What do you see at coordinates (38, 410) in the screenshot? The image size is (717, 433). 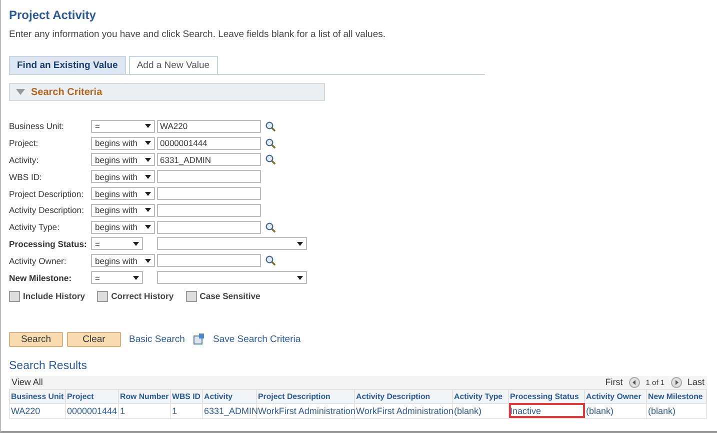 I see `table-cell: WA220` at bounding box center [38, 410].